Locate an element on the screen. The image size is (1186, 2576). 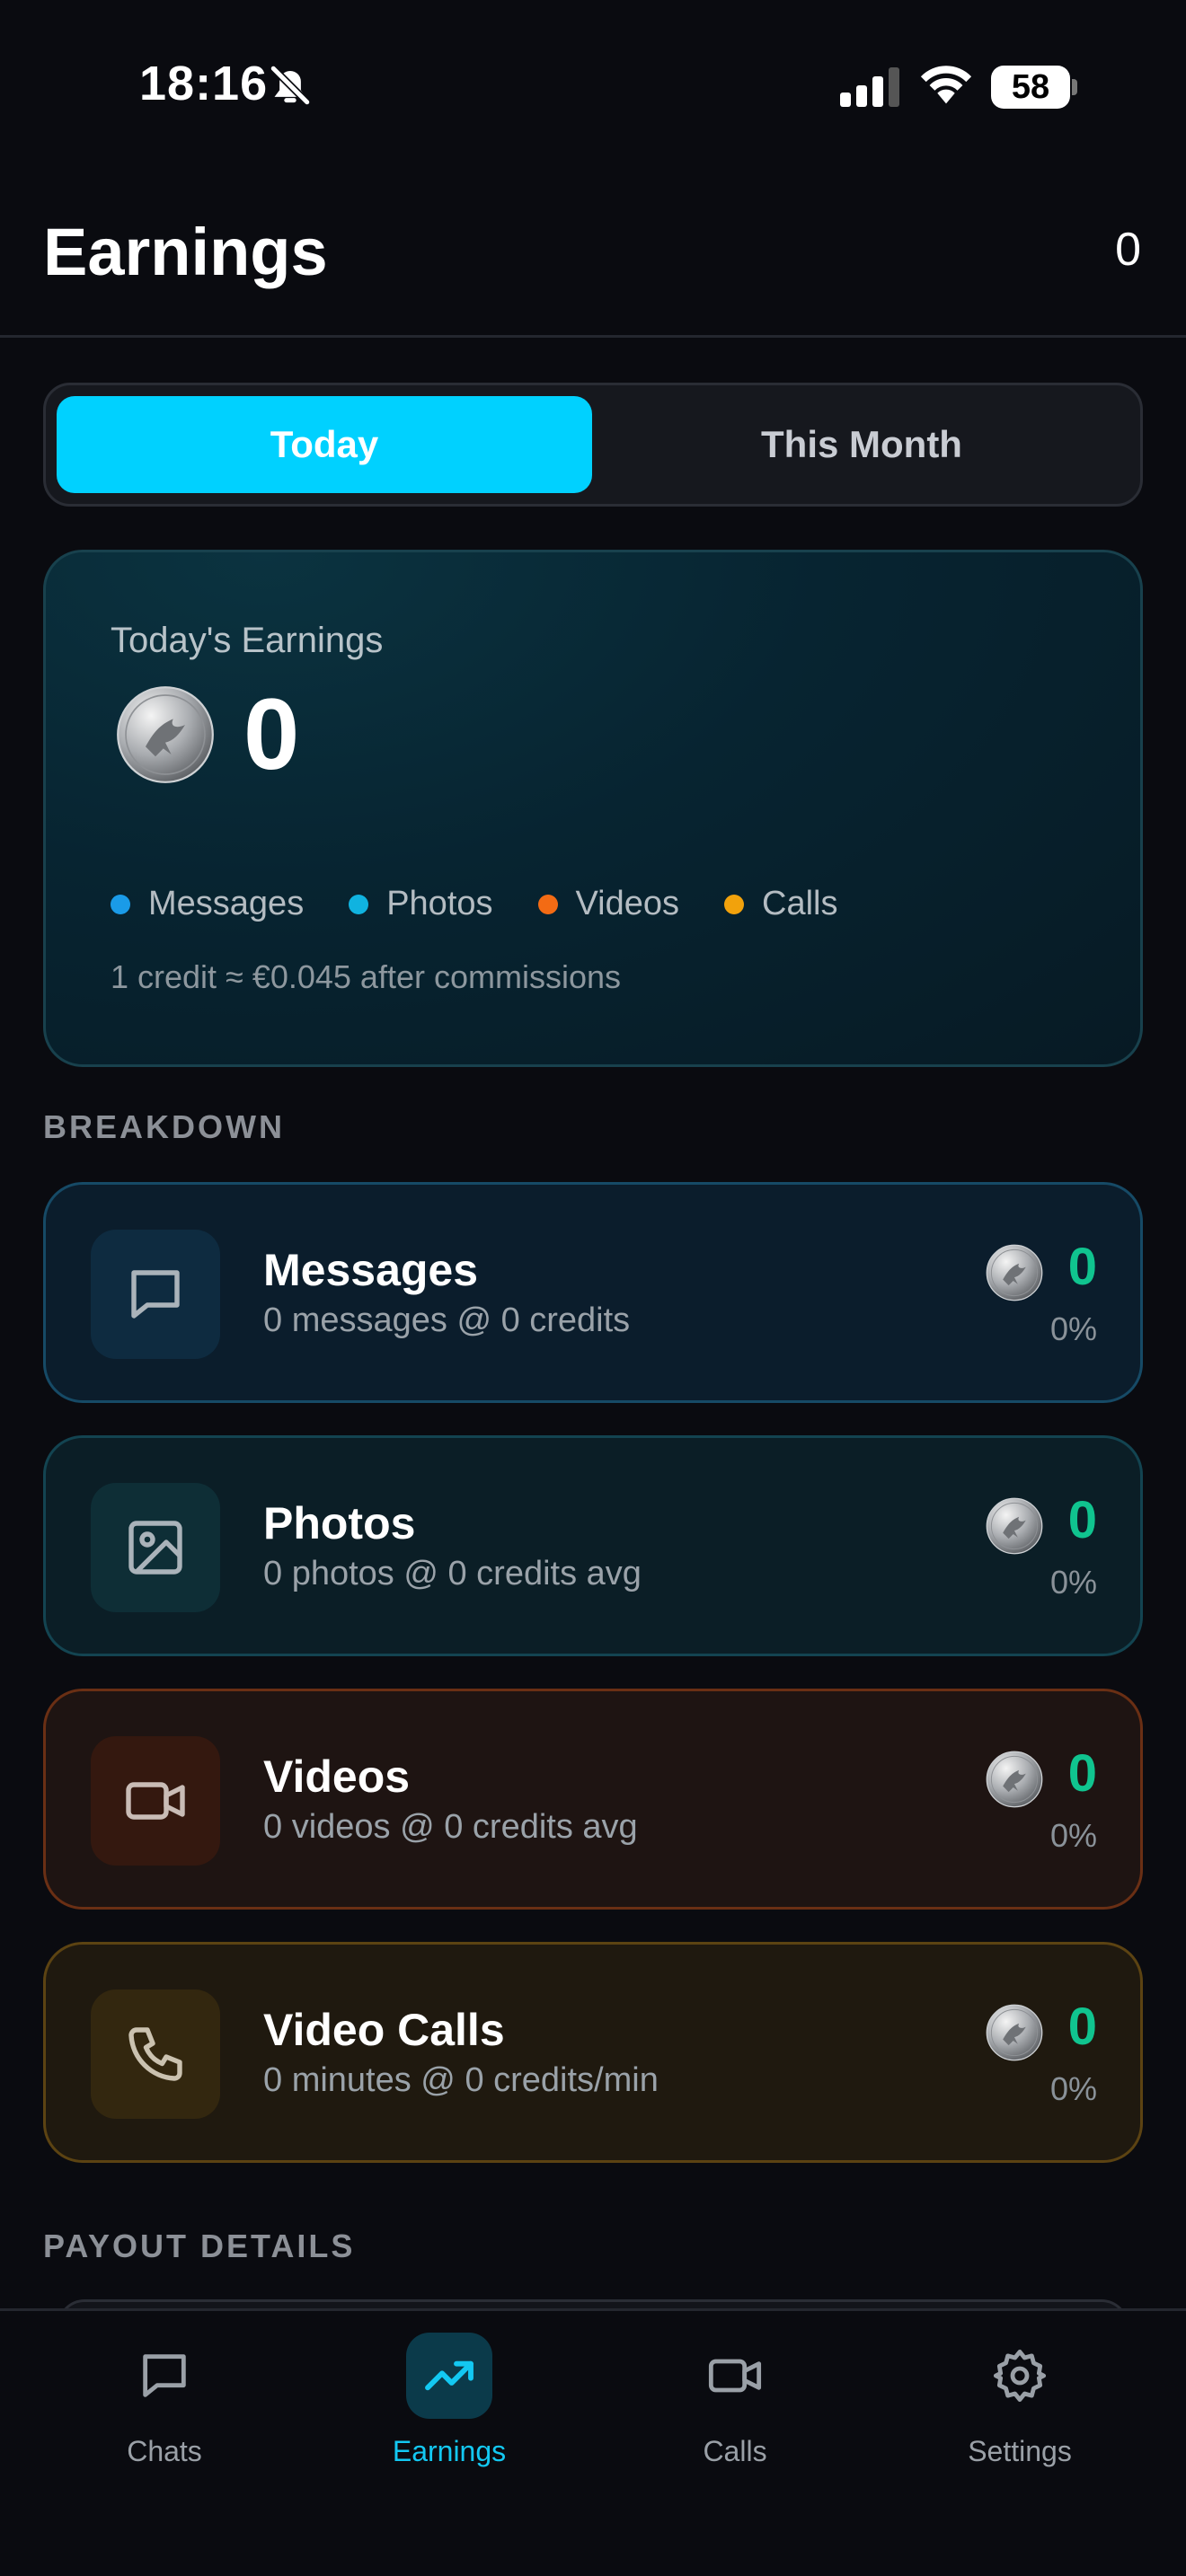
page-title: Earnings is located at coordinates (185, 252).